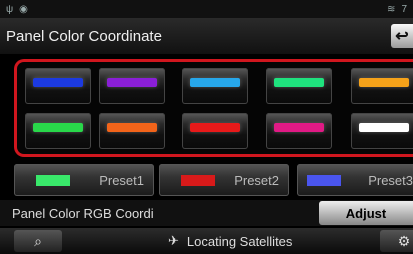 Image resolution: width=413 pixels, height=254 pixels. What do you see at coordinates (324, 180) in the screenshot?
I see `preset3-chip` at bounding box center [324, 180].